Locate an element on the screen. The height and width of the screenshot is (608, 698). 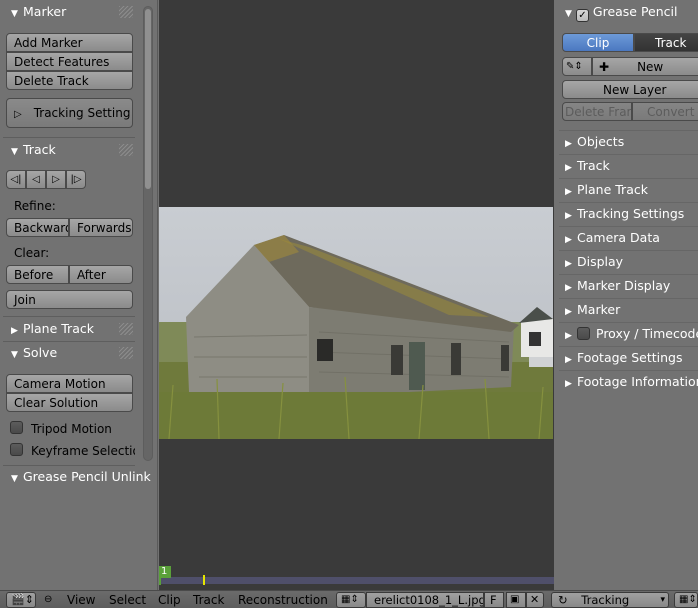
menu-select: Select is located at coordinates (127, 600).